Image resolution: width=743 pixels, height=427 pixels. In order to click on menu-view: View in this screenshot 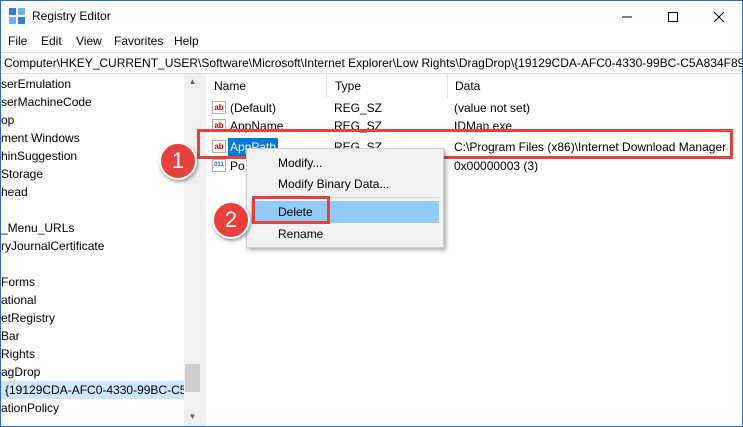, I will do `click(89, 41)`.